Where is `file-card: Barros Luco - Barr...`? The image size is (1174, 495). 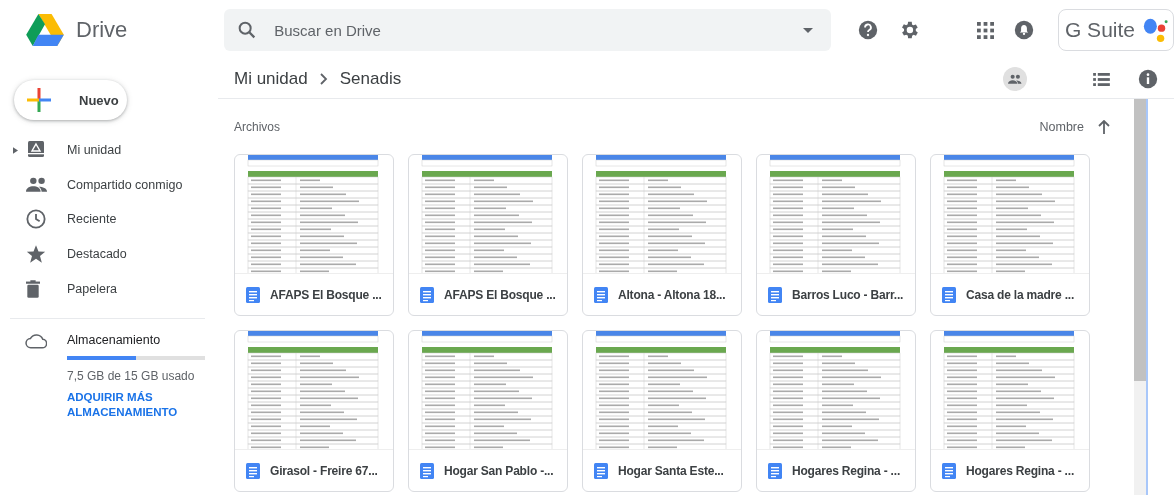 file-card: Barros Luco - Barr... is located at coordinates (836, 235).